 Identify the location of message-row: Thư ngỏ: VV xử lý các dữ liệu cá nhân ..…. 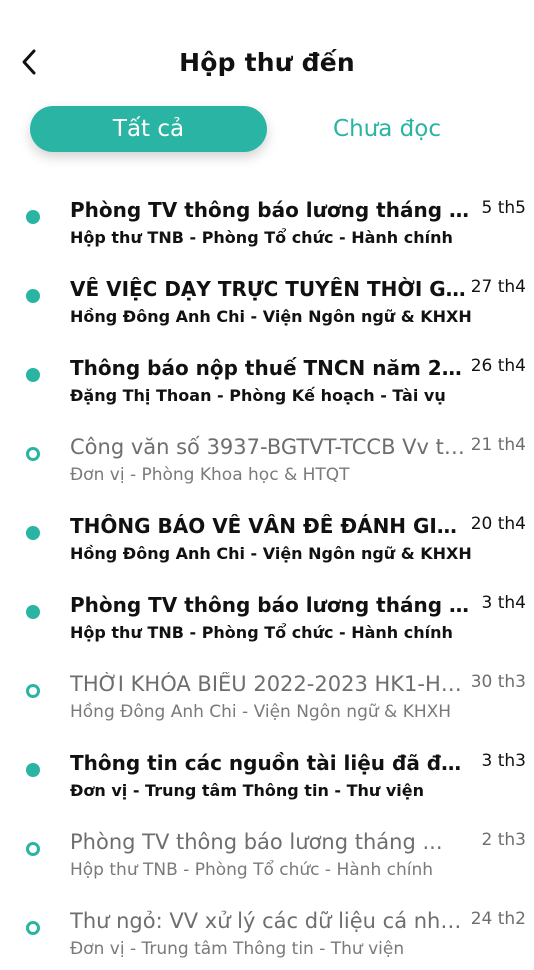
(267, 930).